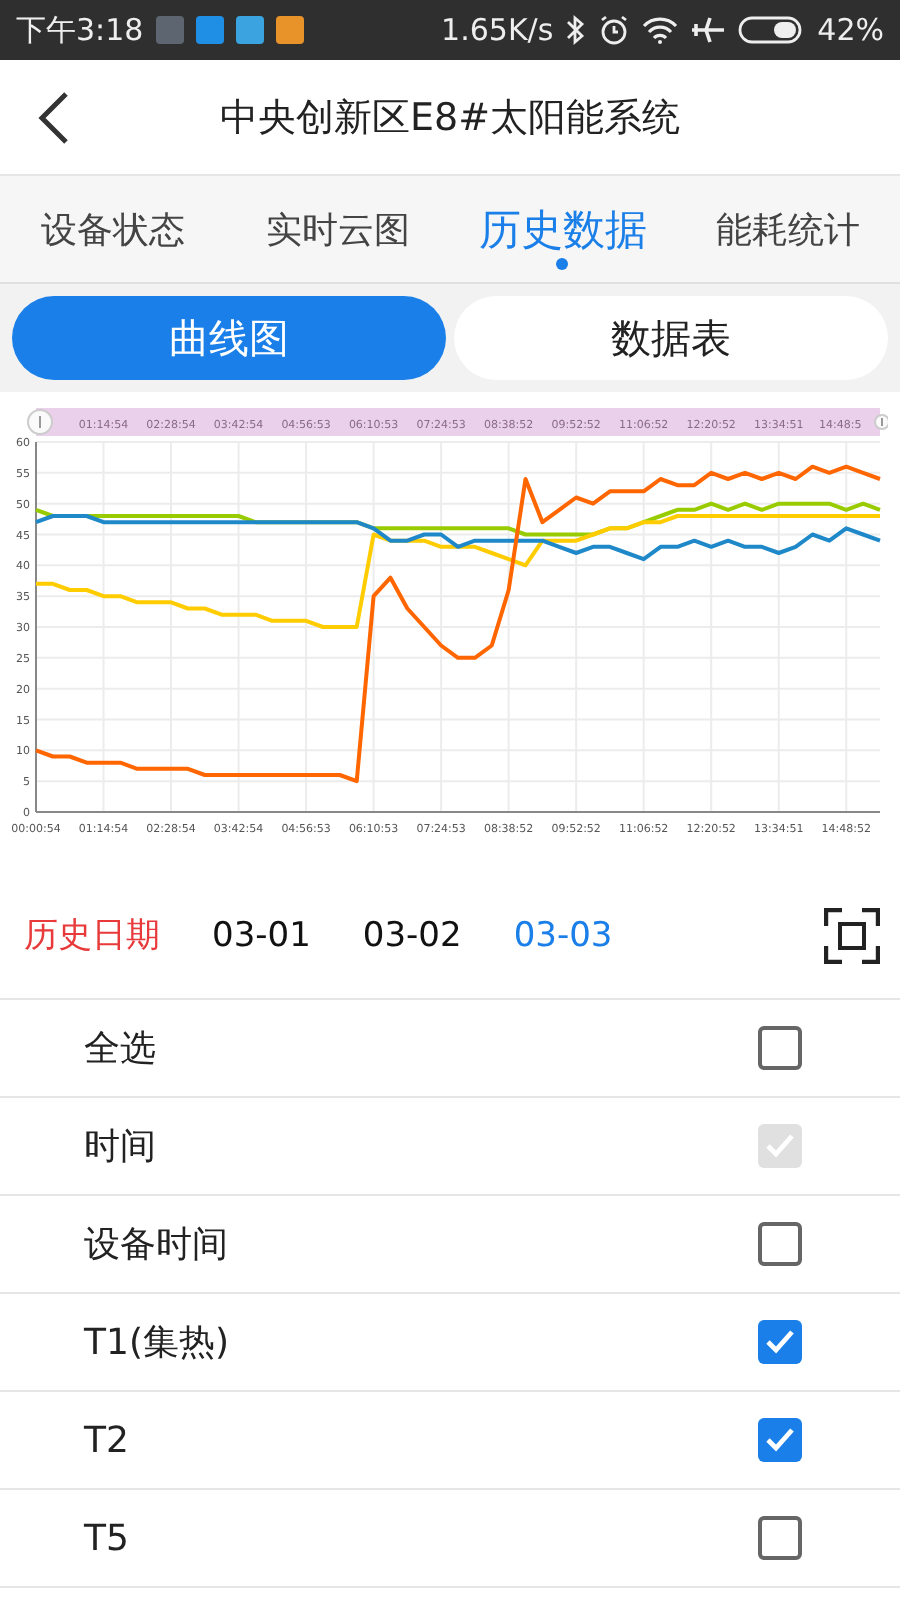  What do you see at coordinates (157, 1343) in the screenshot?
I see `field-label: T1(集热)` at bounding box center [157, 1343].